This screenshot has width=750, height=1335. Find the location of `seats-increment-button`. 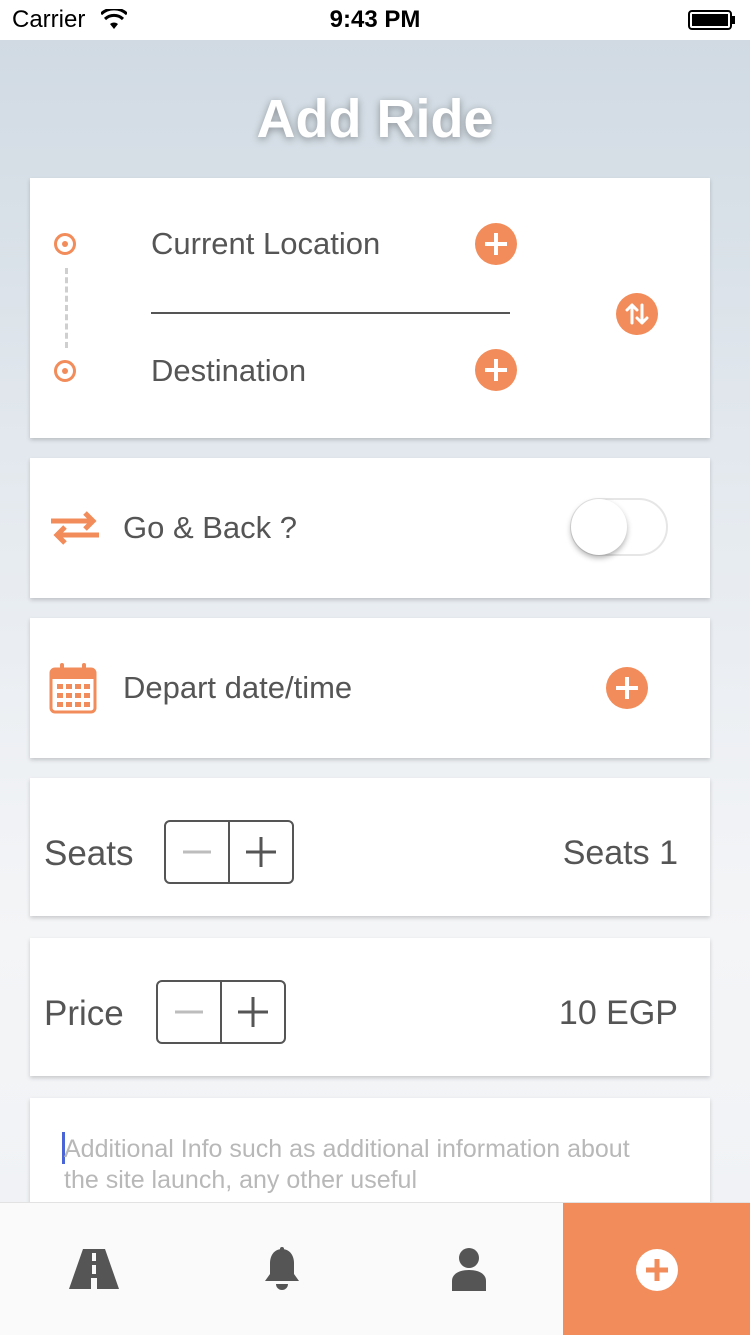

seats-increment-button is located at coordinates (260, 852).